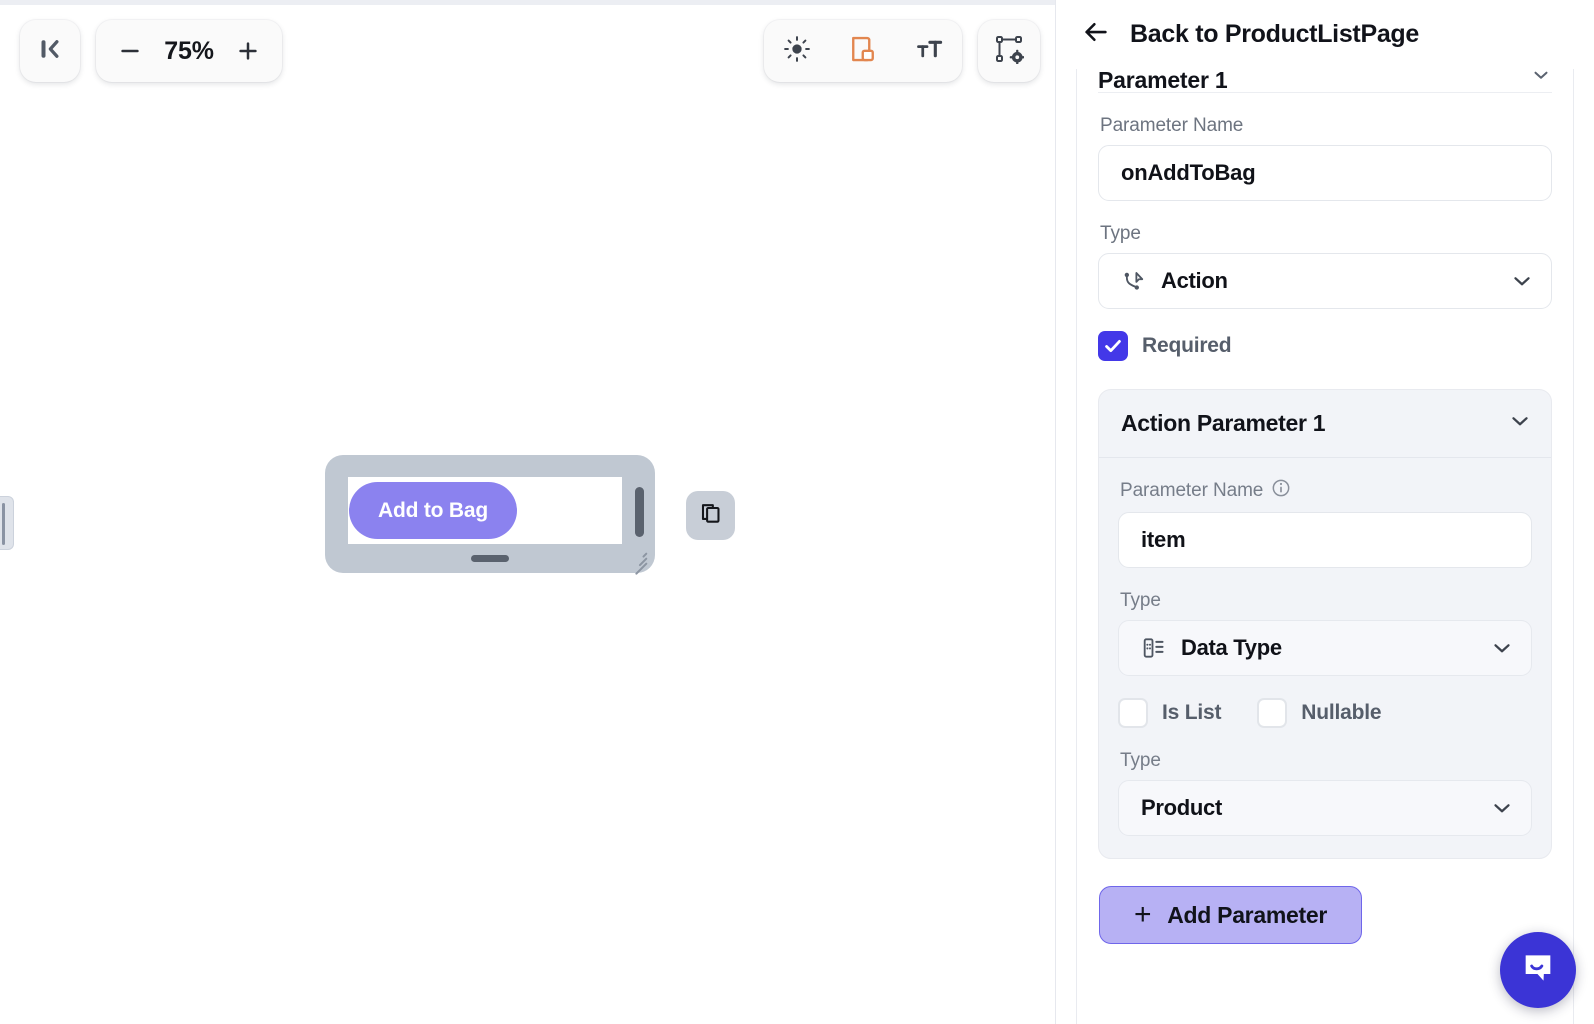 The height and width of the screenshot is (1024, 1594). Describe the element at coordinates (1187, 345) in the screenshot. I see `required-label: Required` at that location.